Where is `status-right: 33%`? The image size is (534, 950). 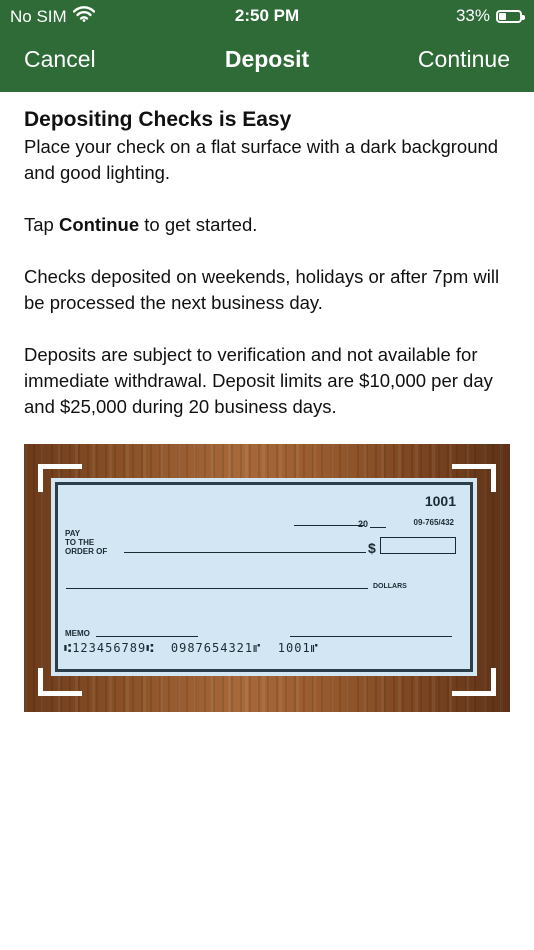
status-right: 33% is located at coordinates (490, 16).